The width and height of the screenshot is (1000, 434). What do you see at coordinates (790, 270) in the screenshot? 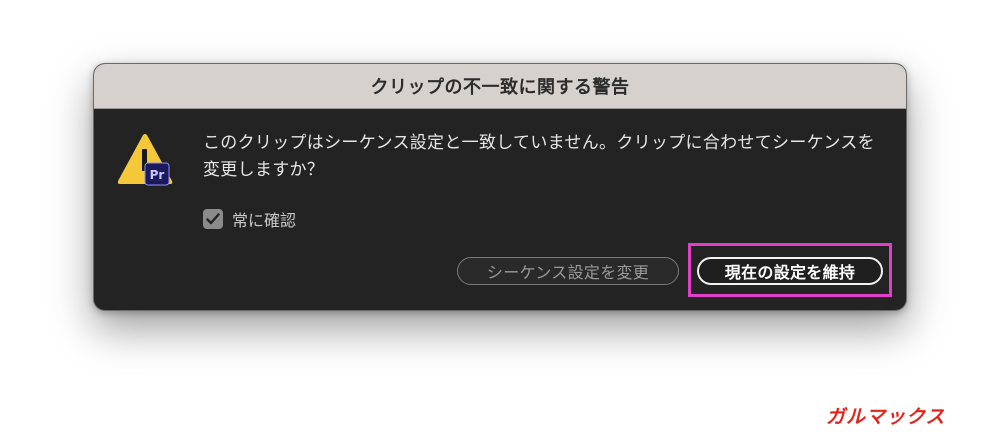
I see `annotation-highlight-box` at bounding box center [790, 270].